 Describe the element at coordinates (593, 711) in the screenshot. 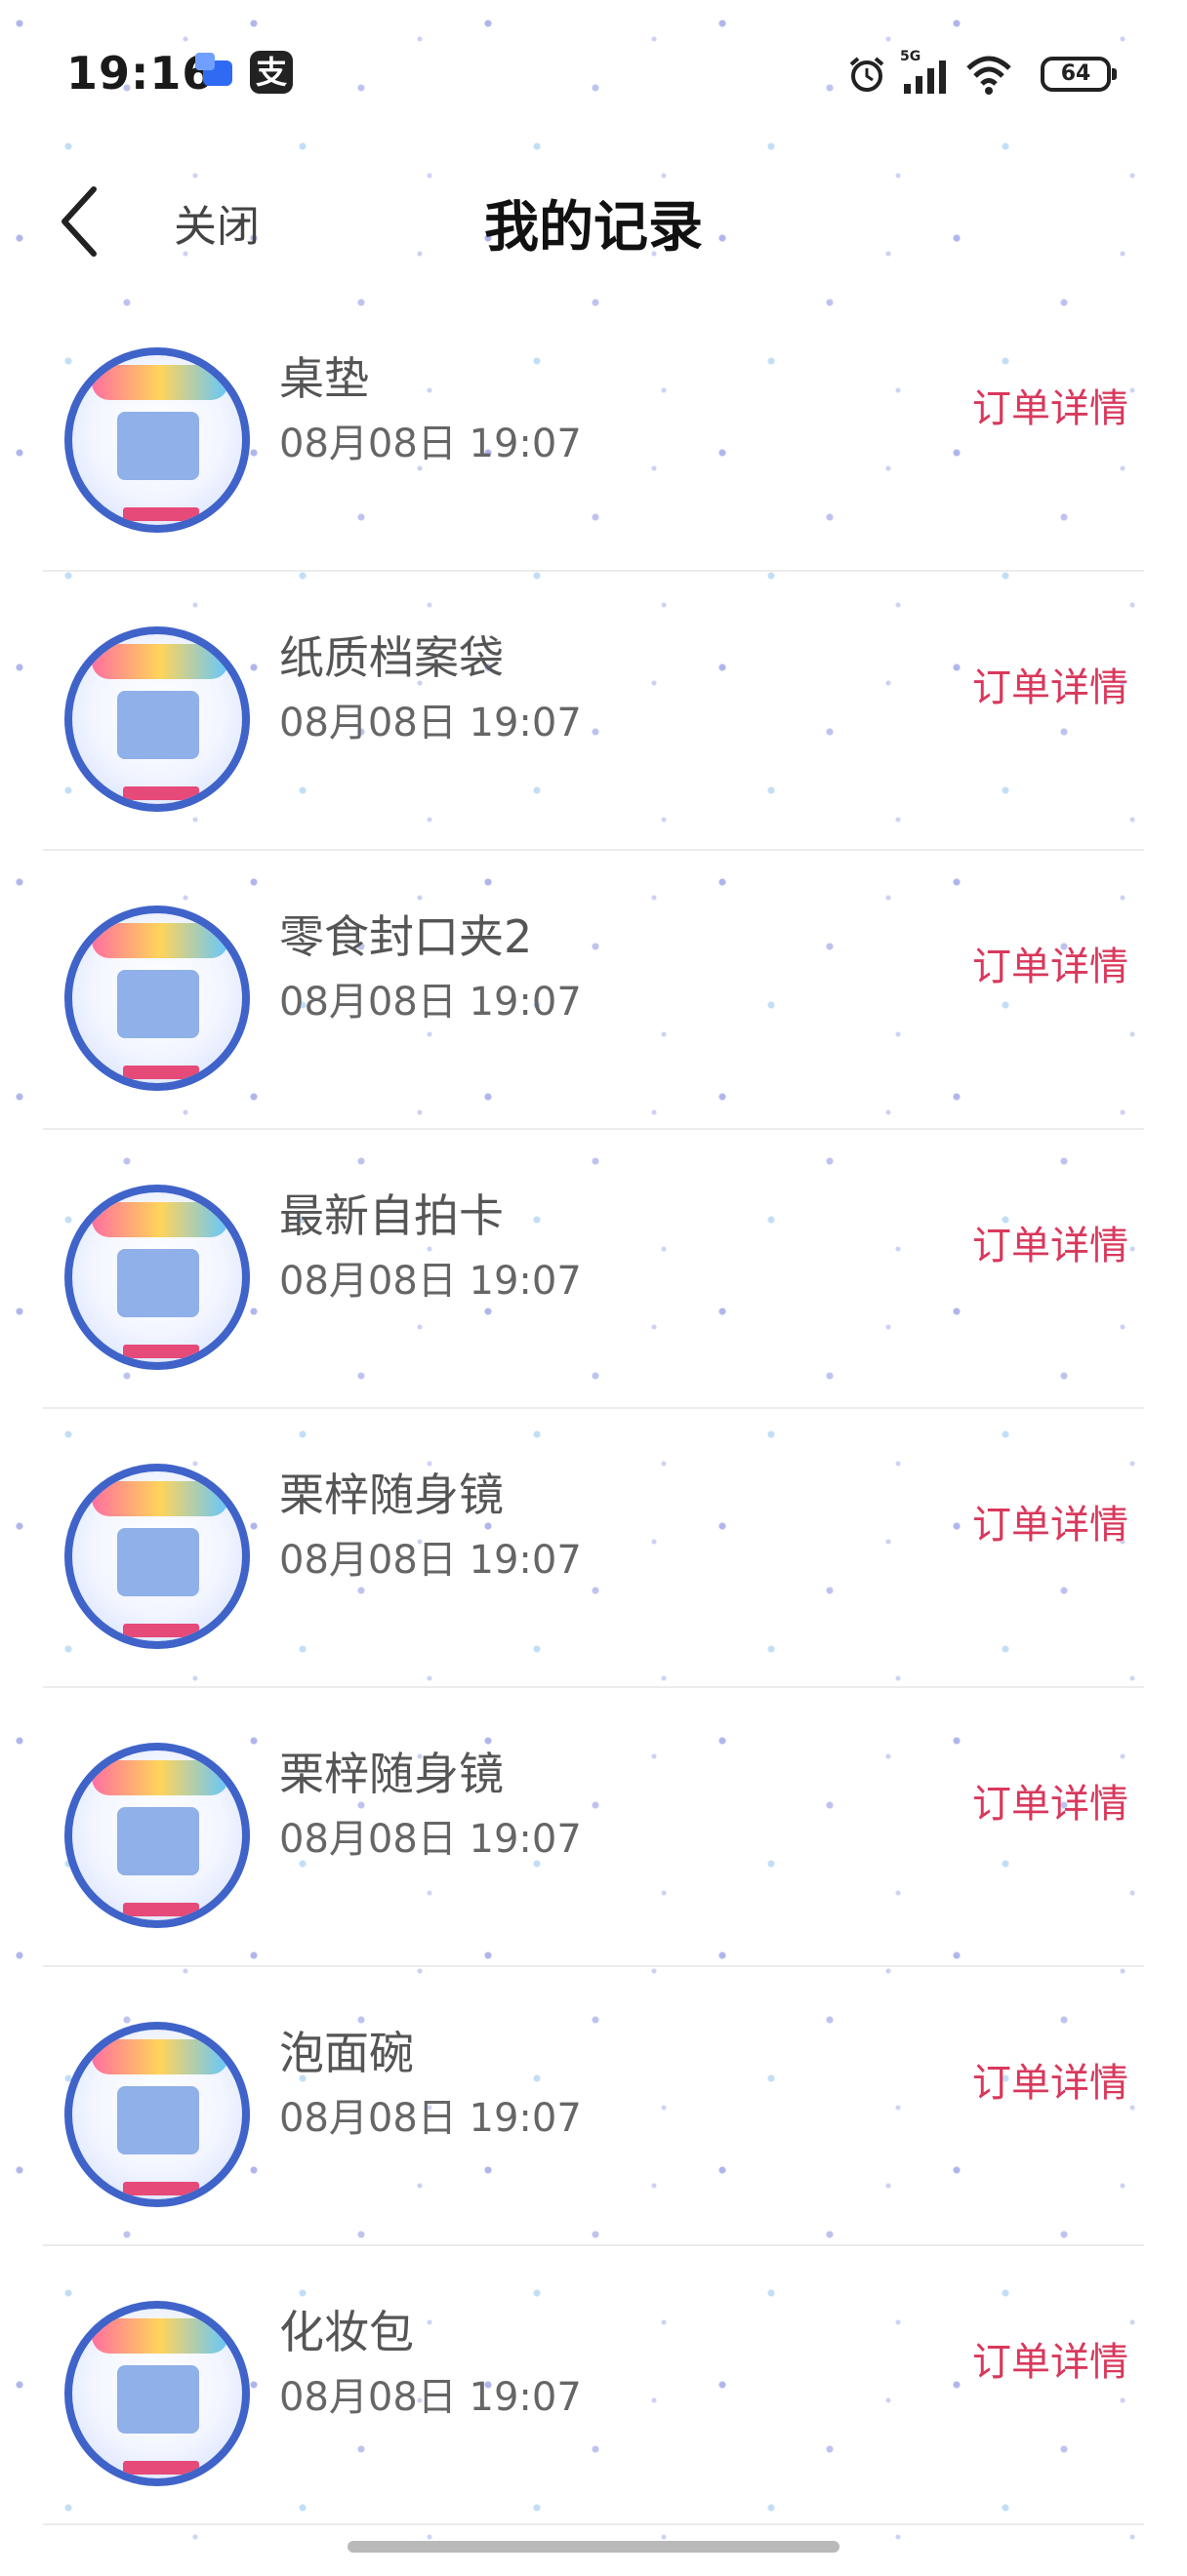

I see `list-item: 纸质档案袋 08月08日 19:07 订单详情` at that location.